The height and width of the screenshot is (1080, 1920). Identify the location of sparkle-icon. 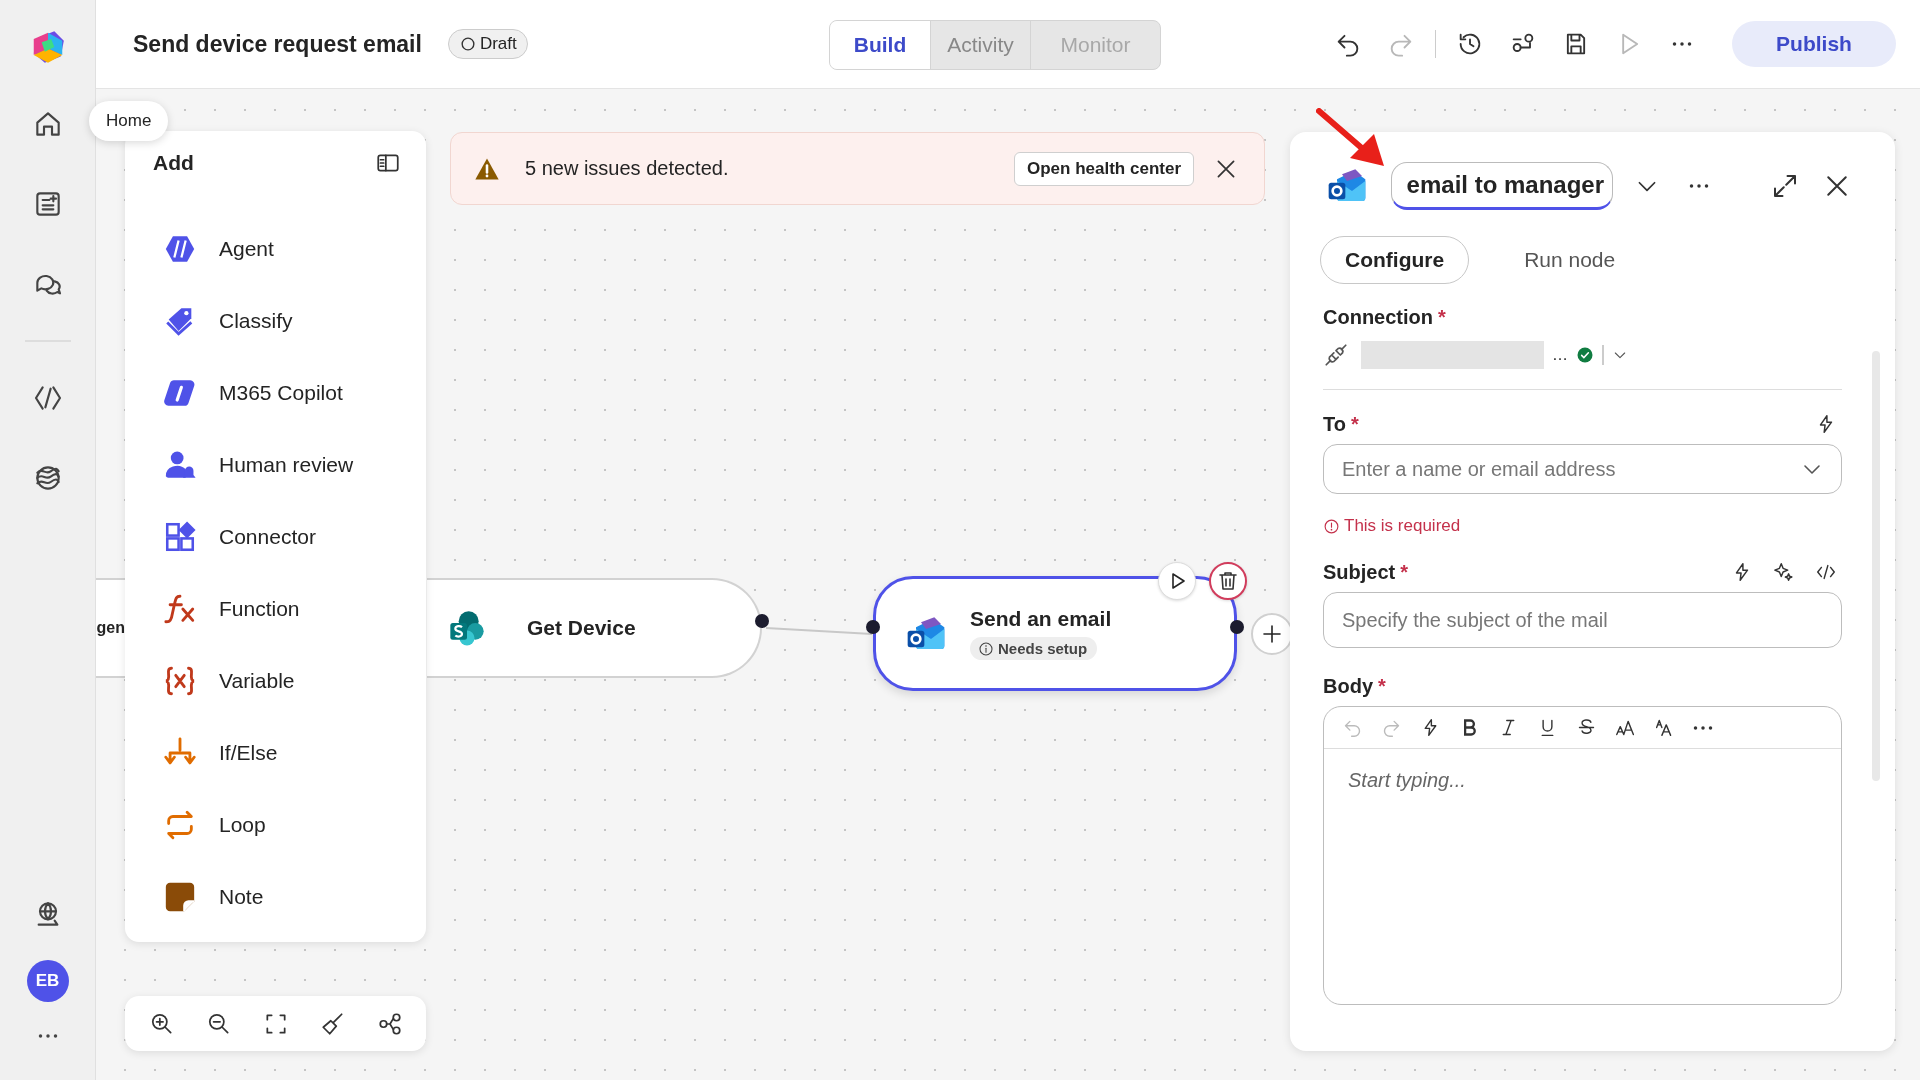
(1784, 572).